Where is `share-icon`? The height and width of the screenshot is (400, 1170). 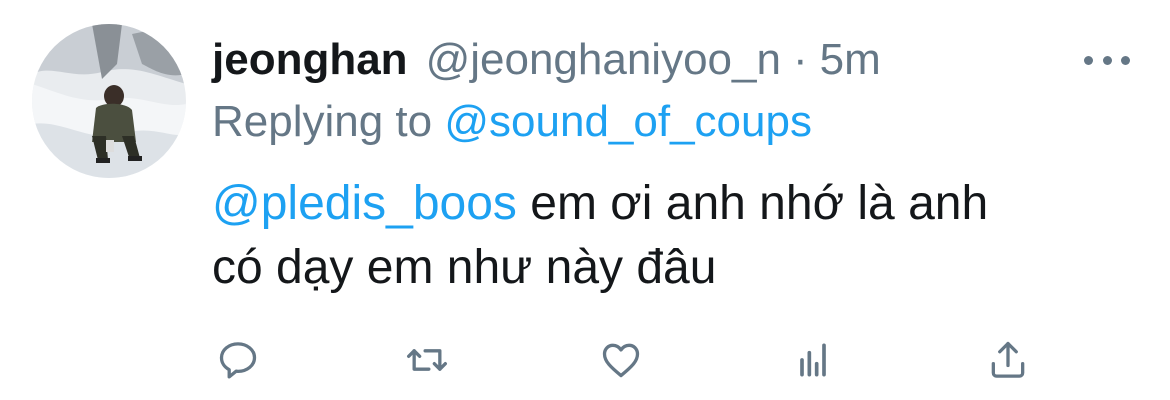 share-icon is located at coordinates (1008, 359).